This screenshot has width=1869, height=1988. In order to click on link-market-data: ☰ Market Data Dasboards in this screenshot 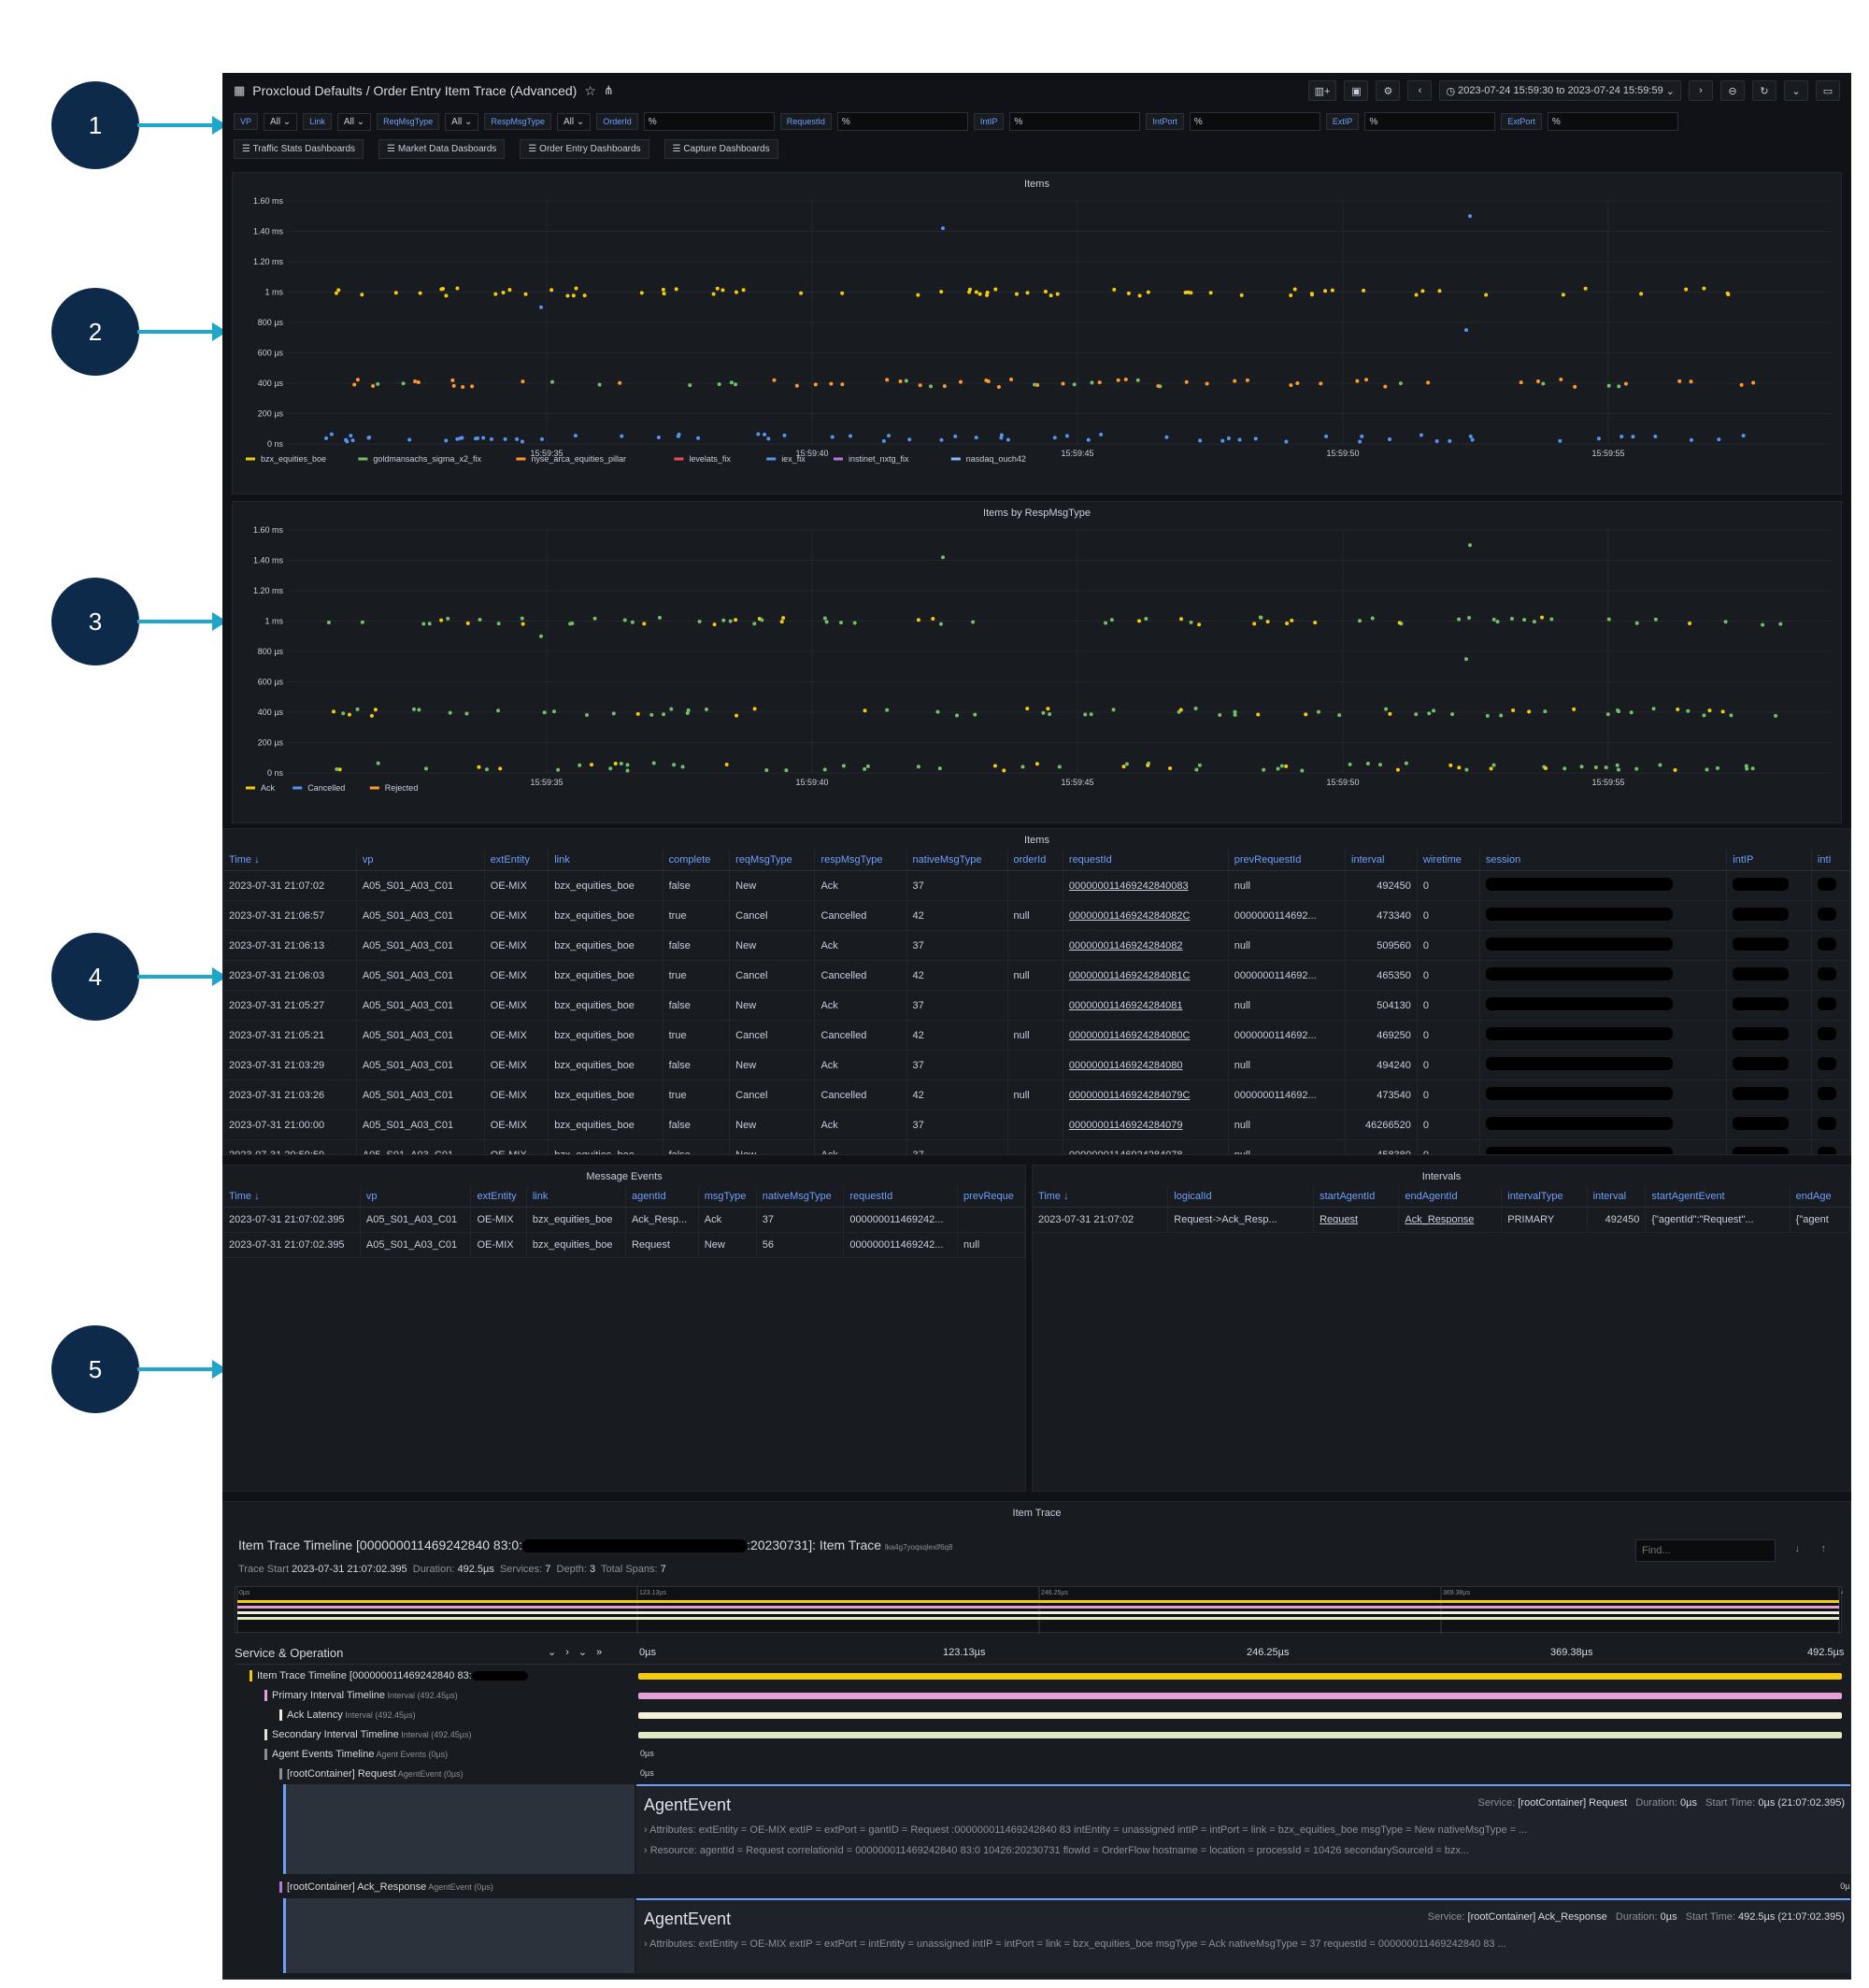, I will do `click(442, 148)`.